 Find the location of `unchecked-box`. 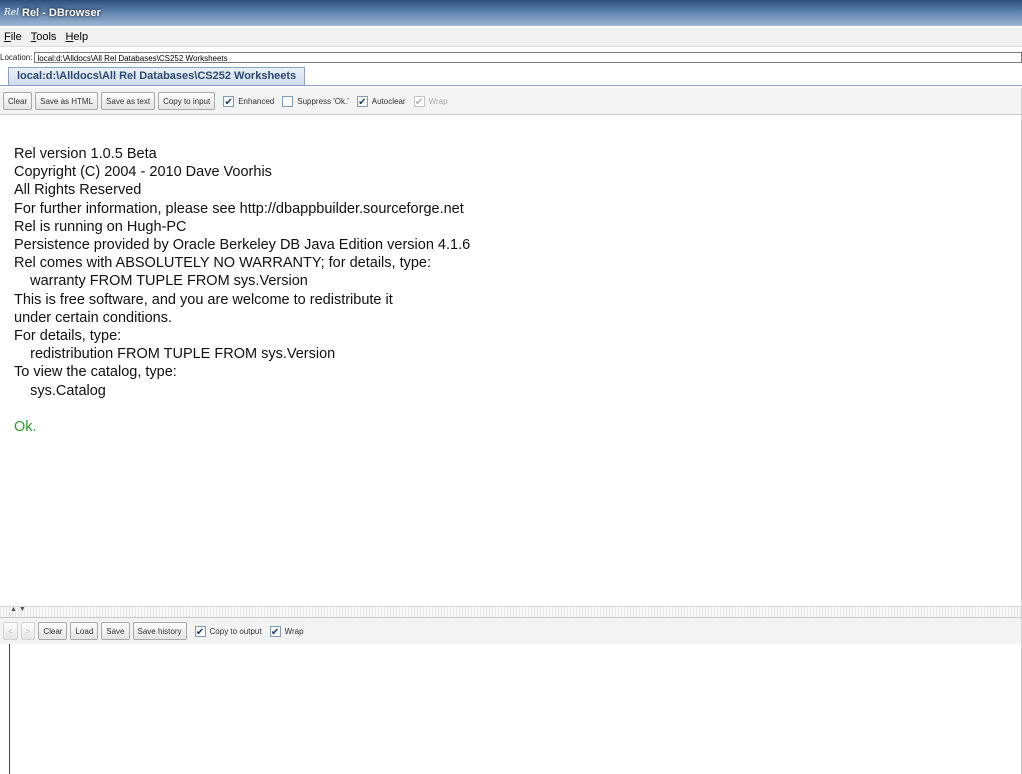

unchecked-box is located at coordinates (288, 101).